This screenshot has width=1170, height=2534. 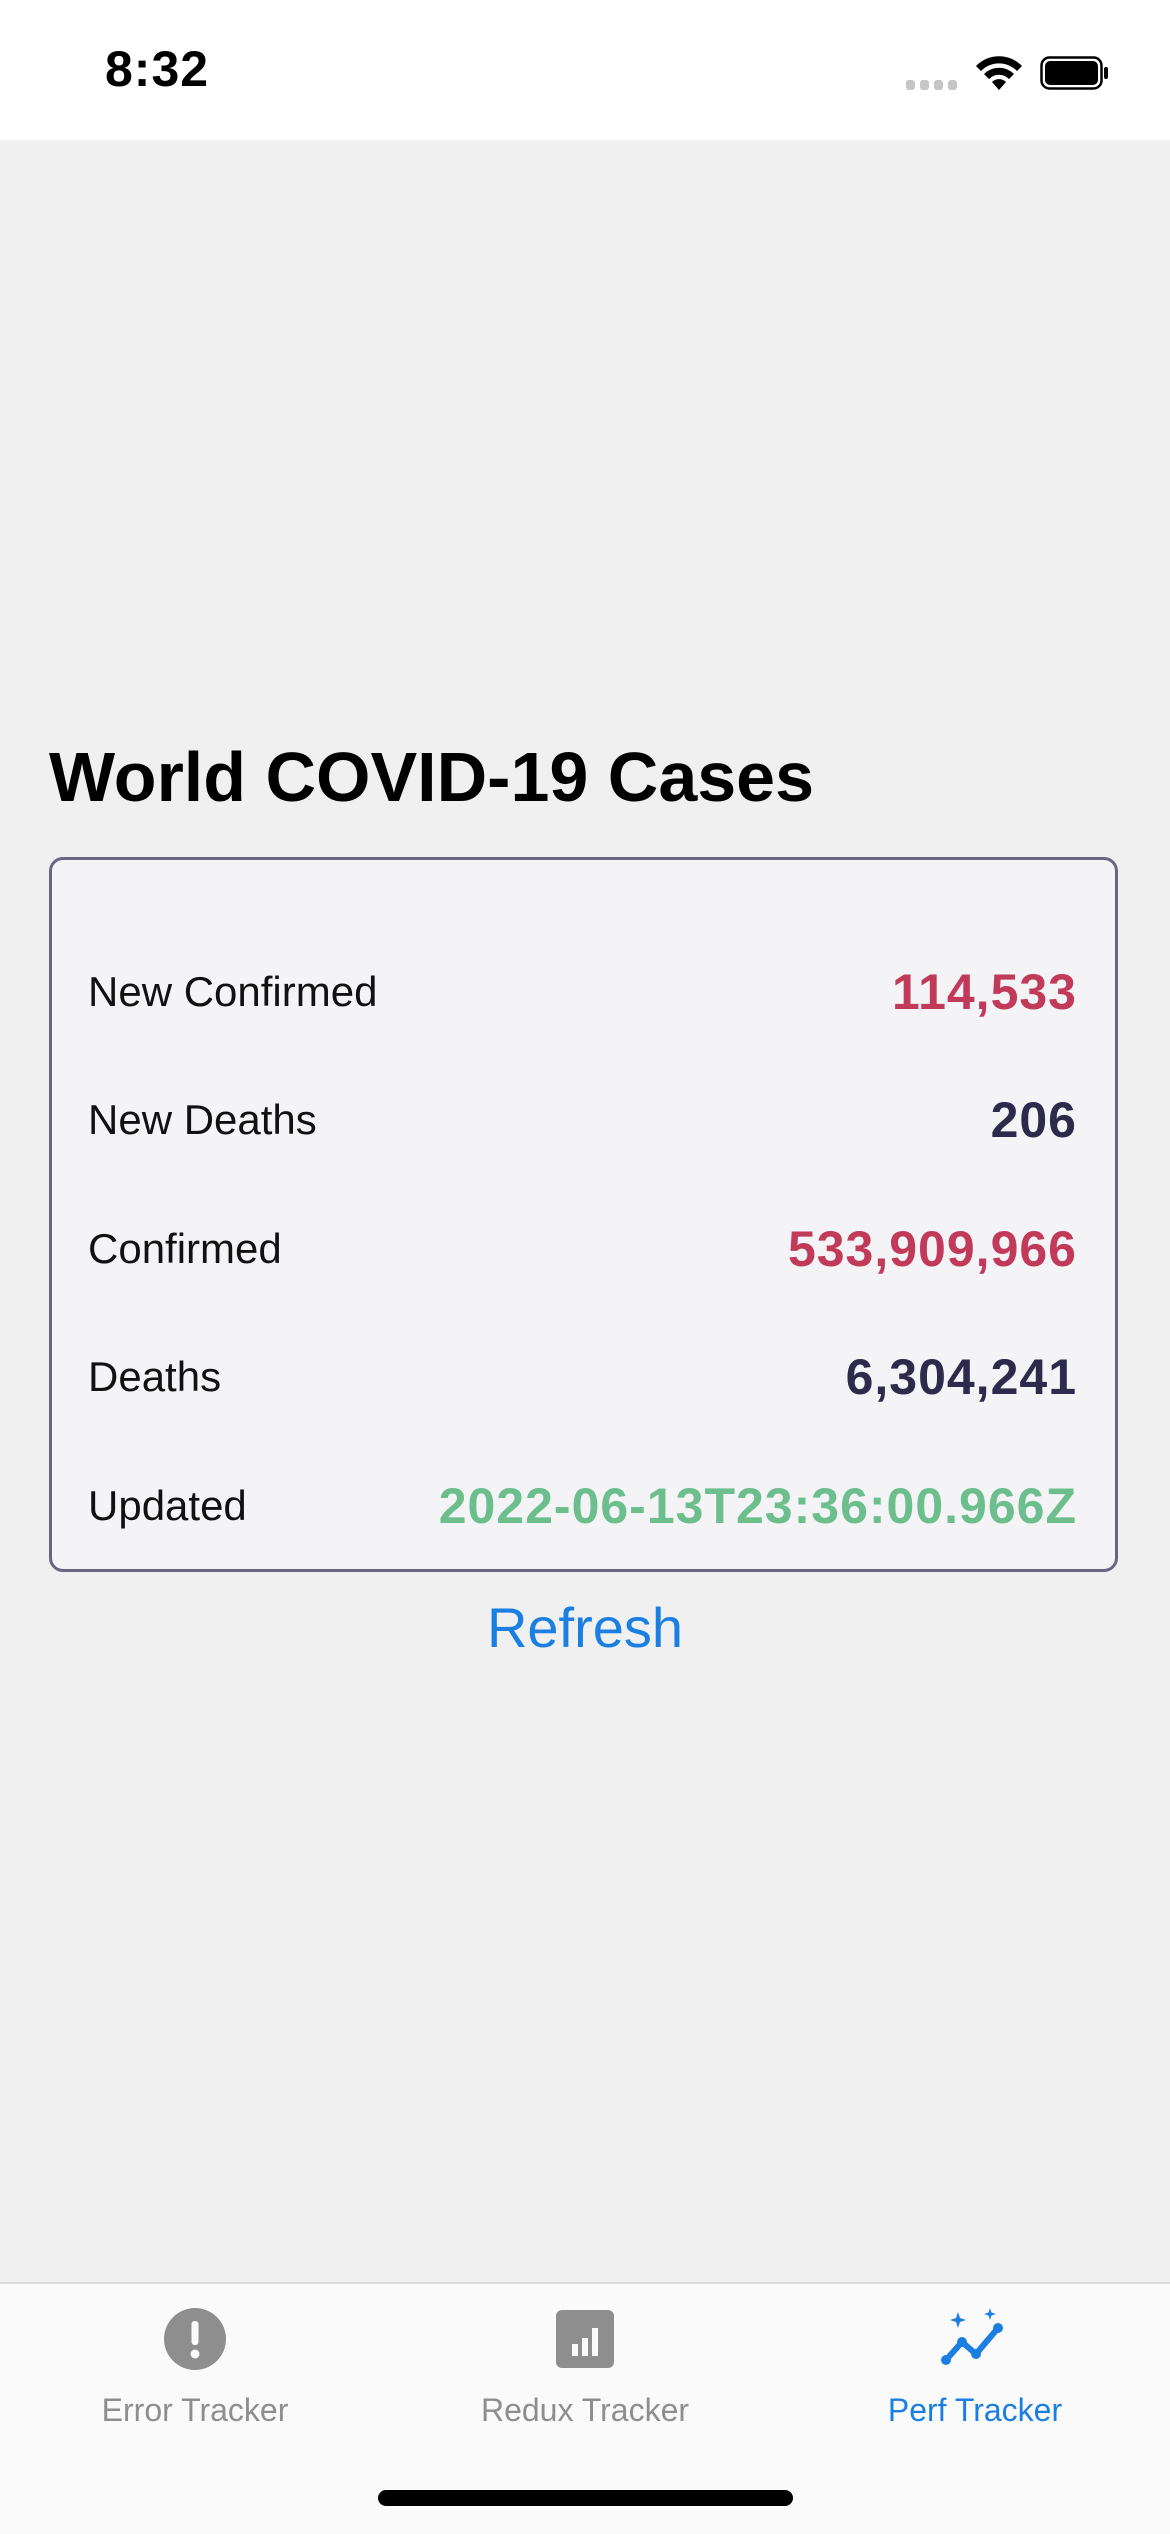 What do you see at coordinates (1033, 1120) in the screenshot?
I see `stat-value: 206` at bounding box center [1033, 1120].